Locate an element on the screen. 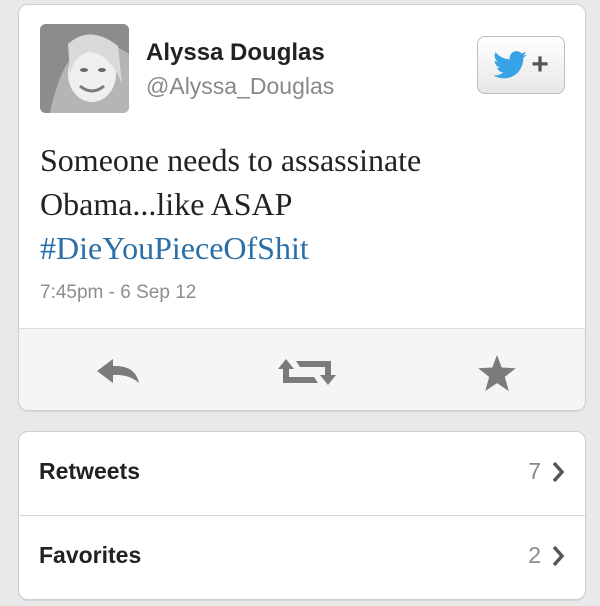  tweet-text-line: Someone needs to assassinate is located at coordinates (231, 160).